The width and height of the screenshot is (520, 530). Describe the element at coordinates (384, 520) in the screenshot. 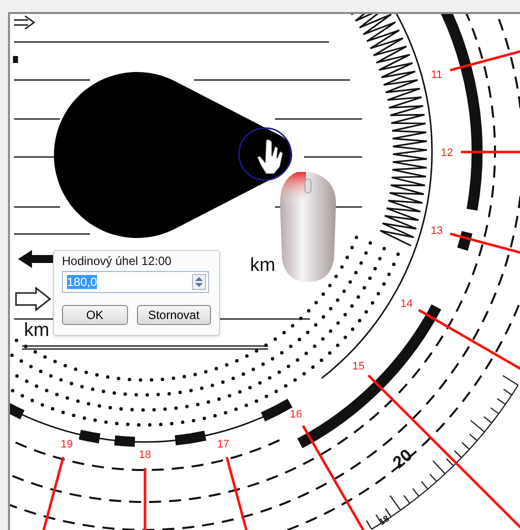

I see `scale-label: 18` at that location.